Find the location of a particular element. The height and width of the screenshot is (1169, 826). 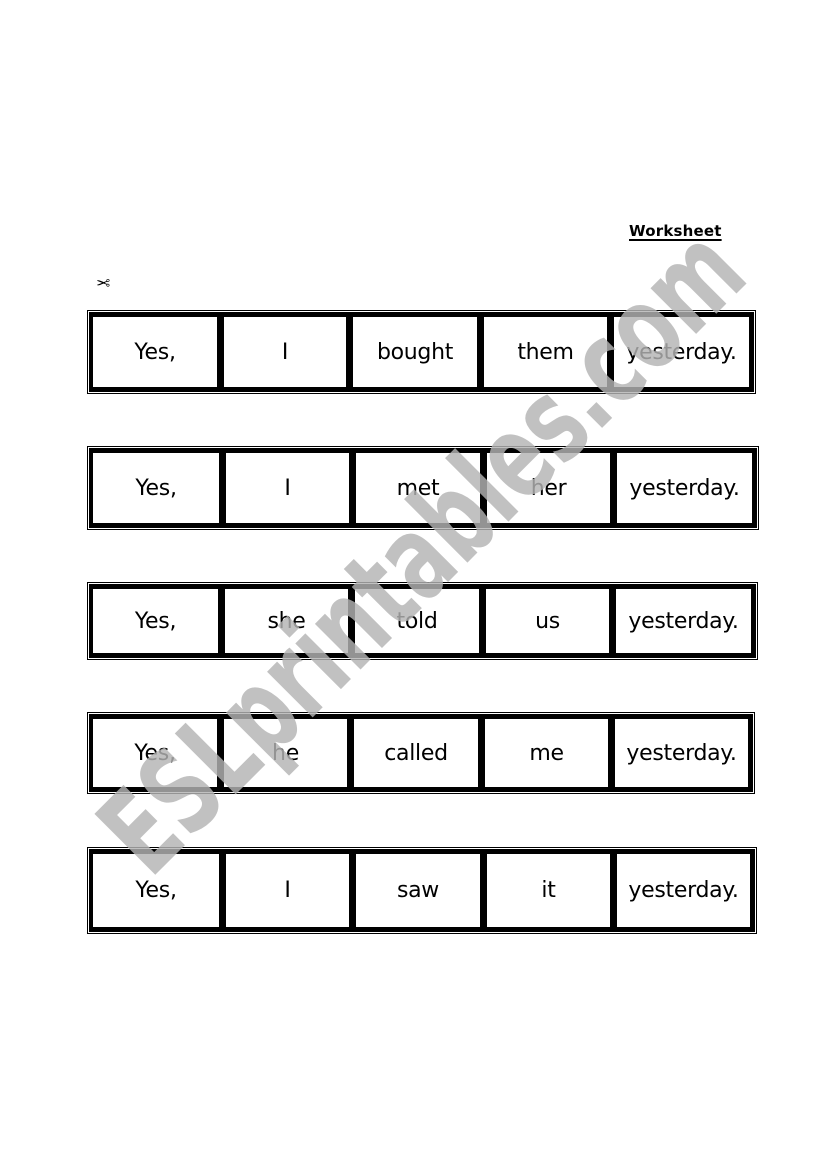

word-card: saw is located at coordinates (419, 892).